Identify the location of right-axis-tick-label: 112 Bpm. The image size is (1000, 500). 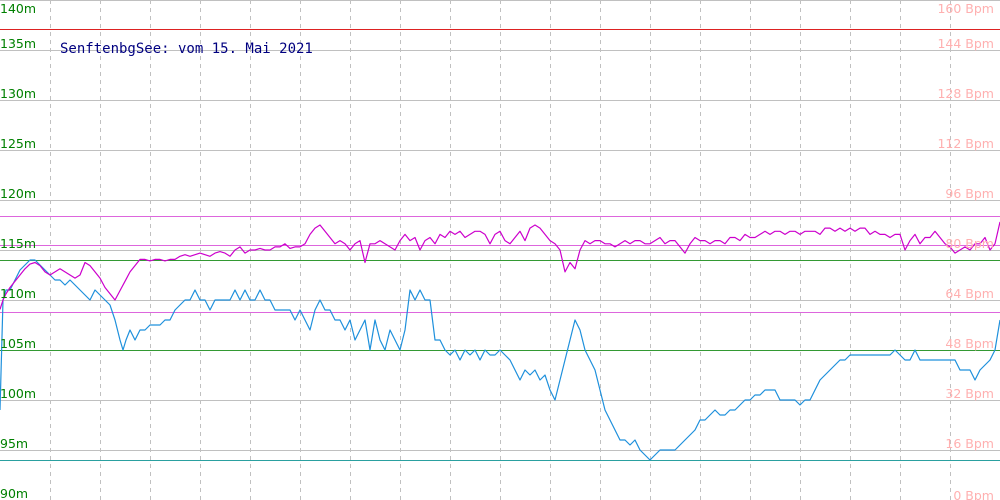
(965, 143).